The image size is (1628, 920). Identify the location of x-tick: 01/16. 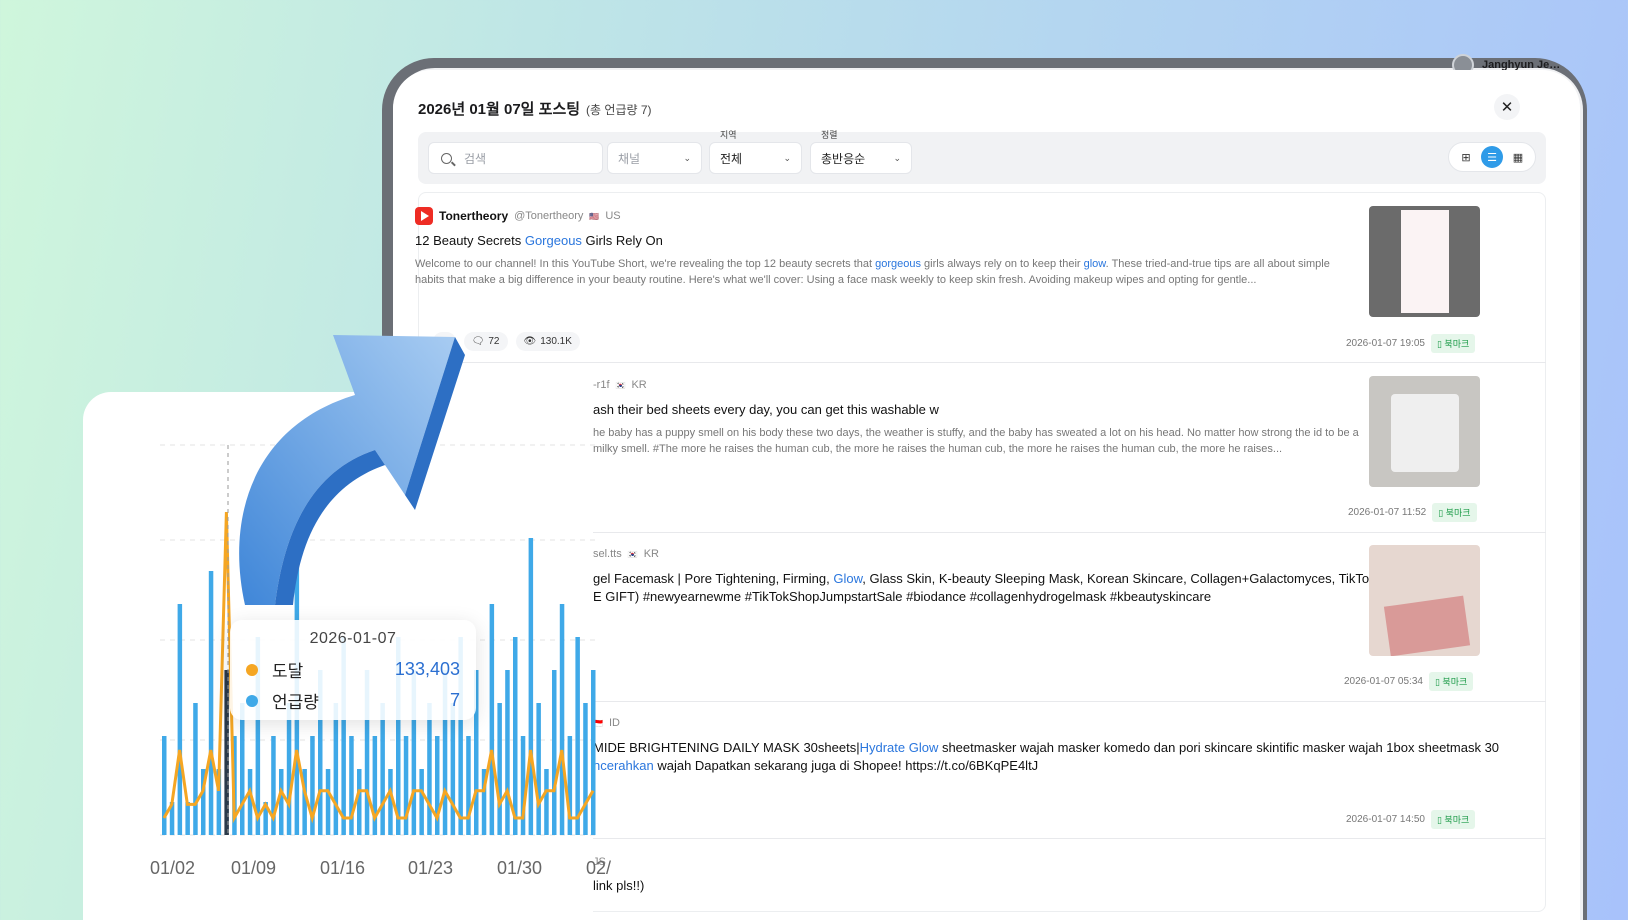
(343, 868).